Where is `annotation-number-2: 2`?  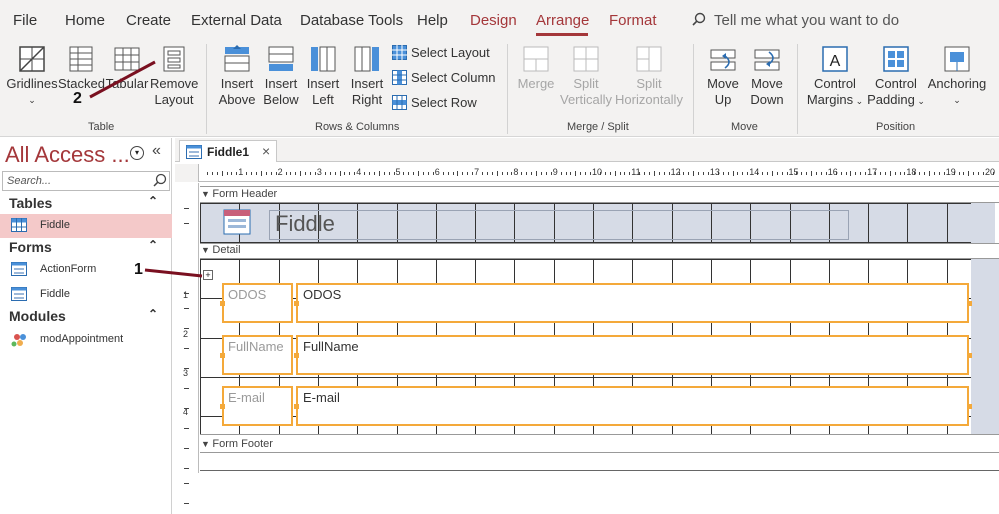
annotation-number-2: 2 is located at coordinates (77, 98).